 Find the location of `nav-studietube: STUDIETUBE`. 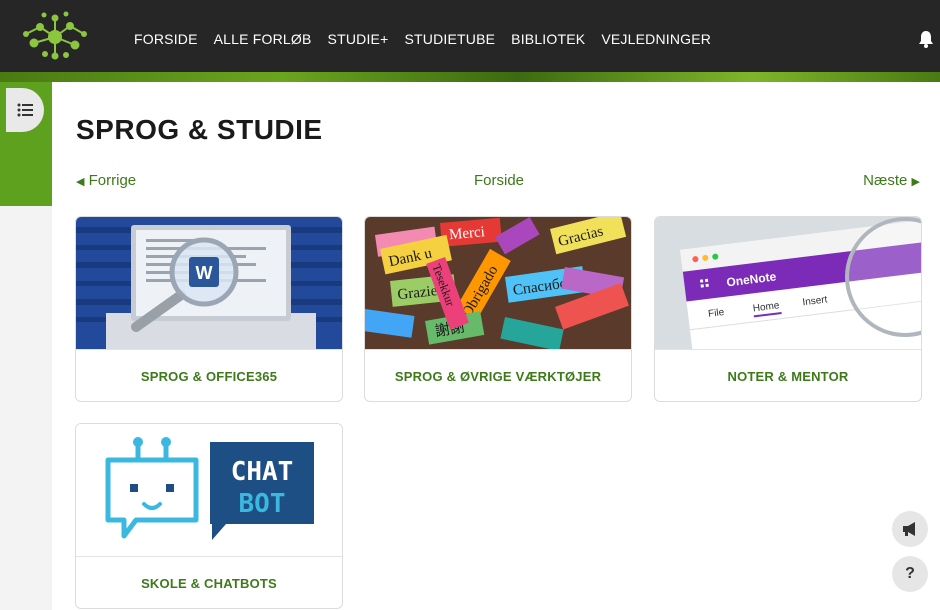

nav-studietube: STUDIETUBE is located at coordinates (449, 39).